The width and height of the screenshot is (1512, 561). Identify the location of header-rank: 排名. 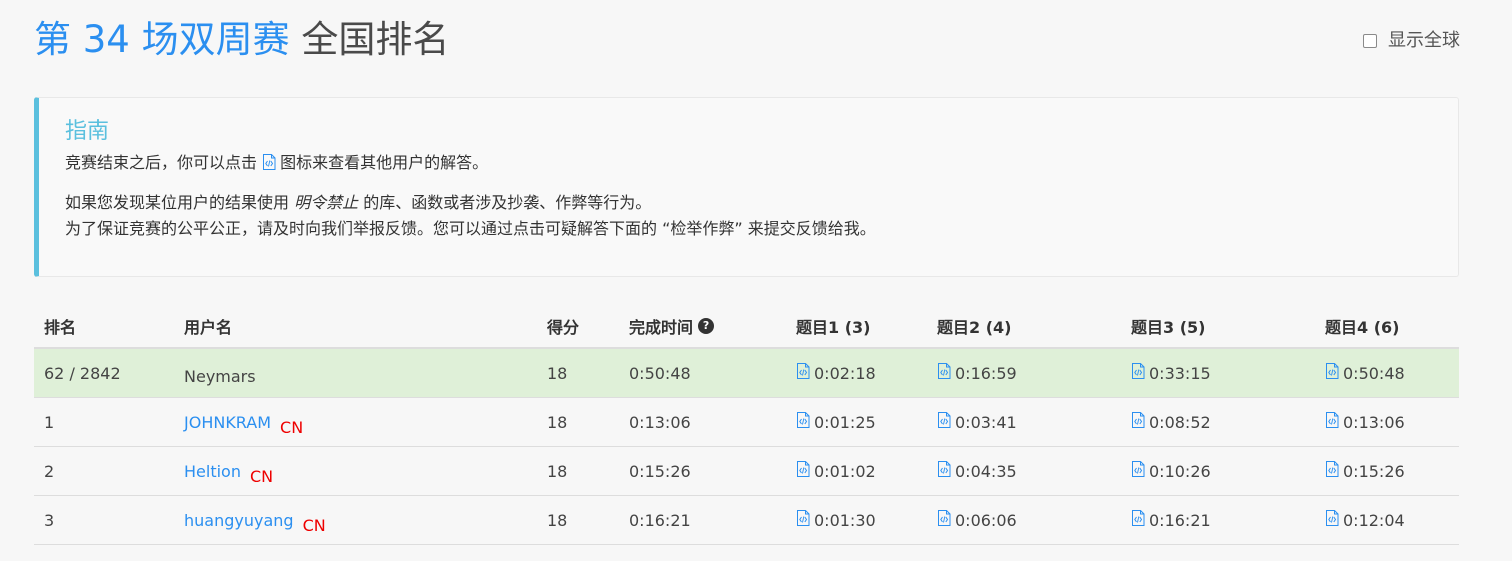
(60, 327).